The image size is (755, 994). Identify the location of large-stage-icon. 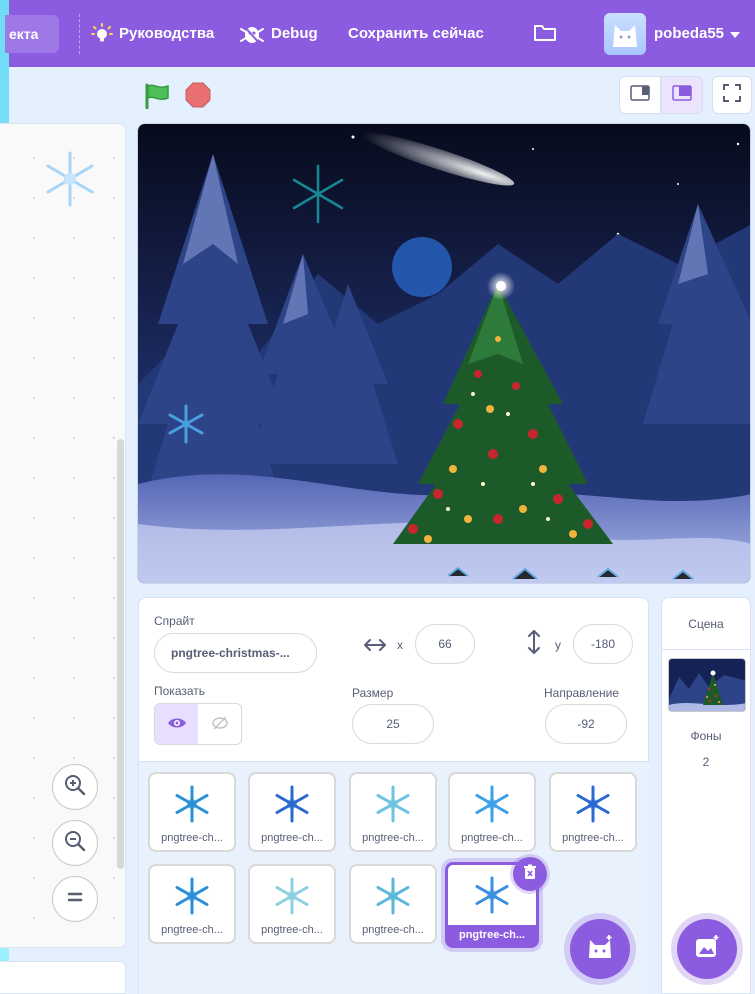
(682, 95).